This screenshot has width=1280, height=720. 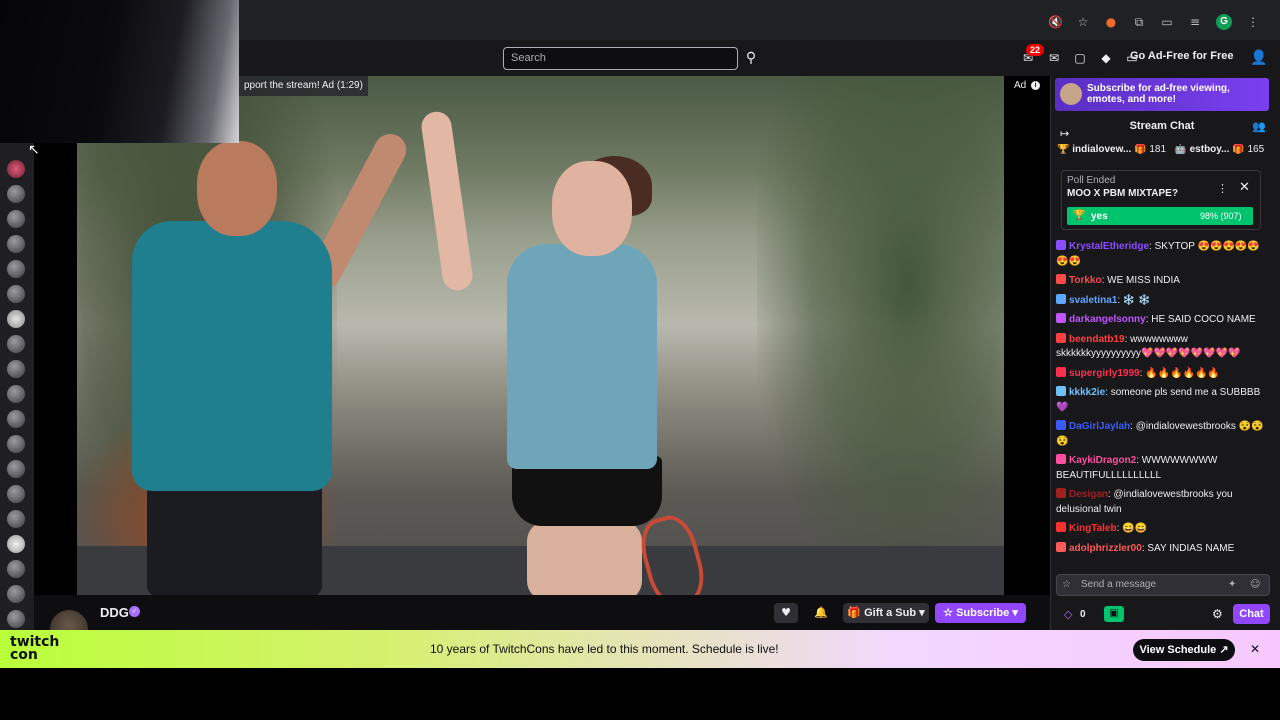 What do you see at coordinates (1224, 22) in the screenshot?
I see `profile-avatar: G` at bounding box center [1224, 22].